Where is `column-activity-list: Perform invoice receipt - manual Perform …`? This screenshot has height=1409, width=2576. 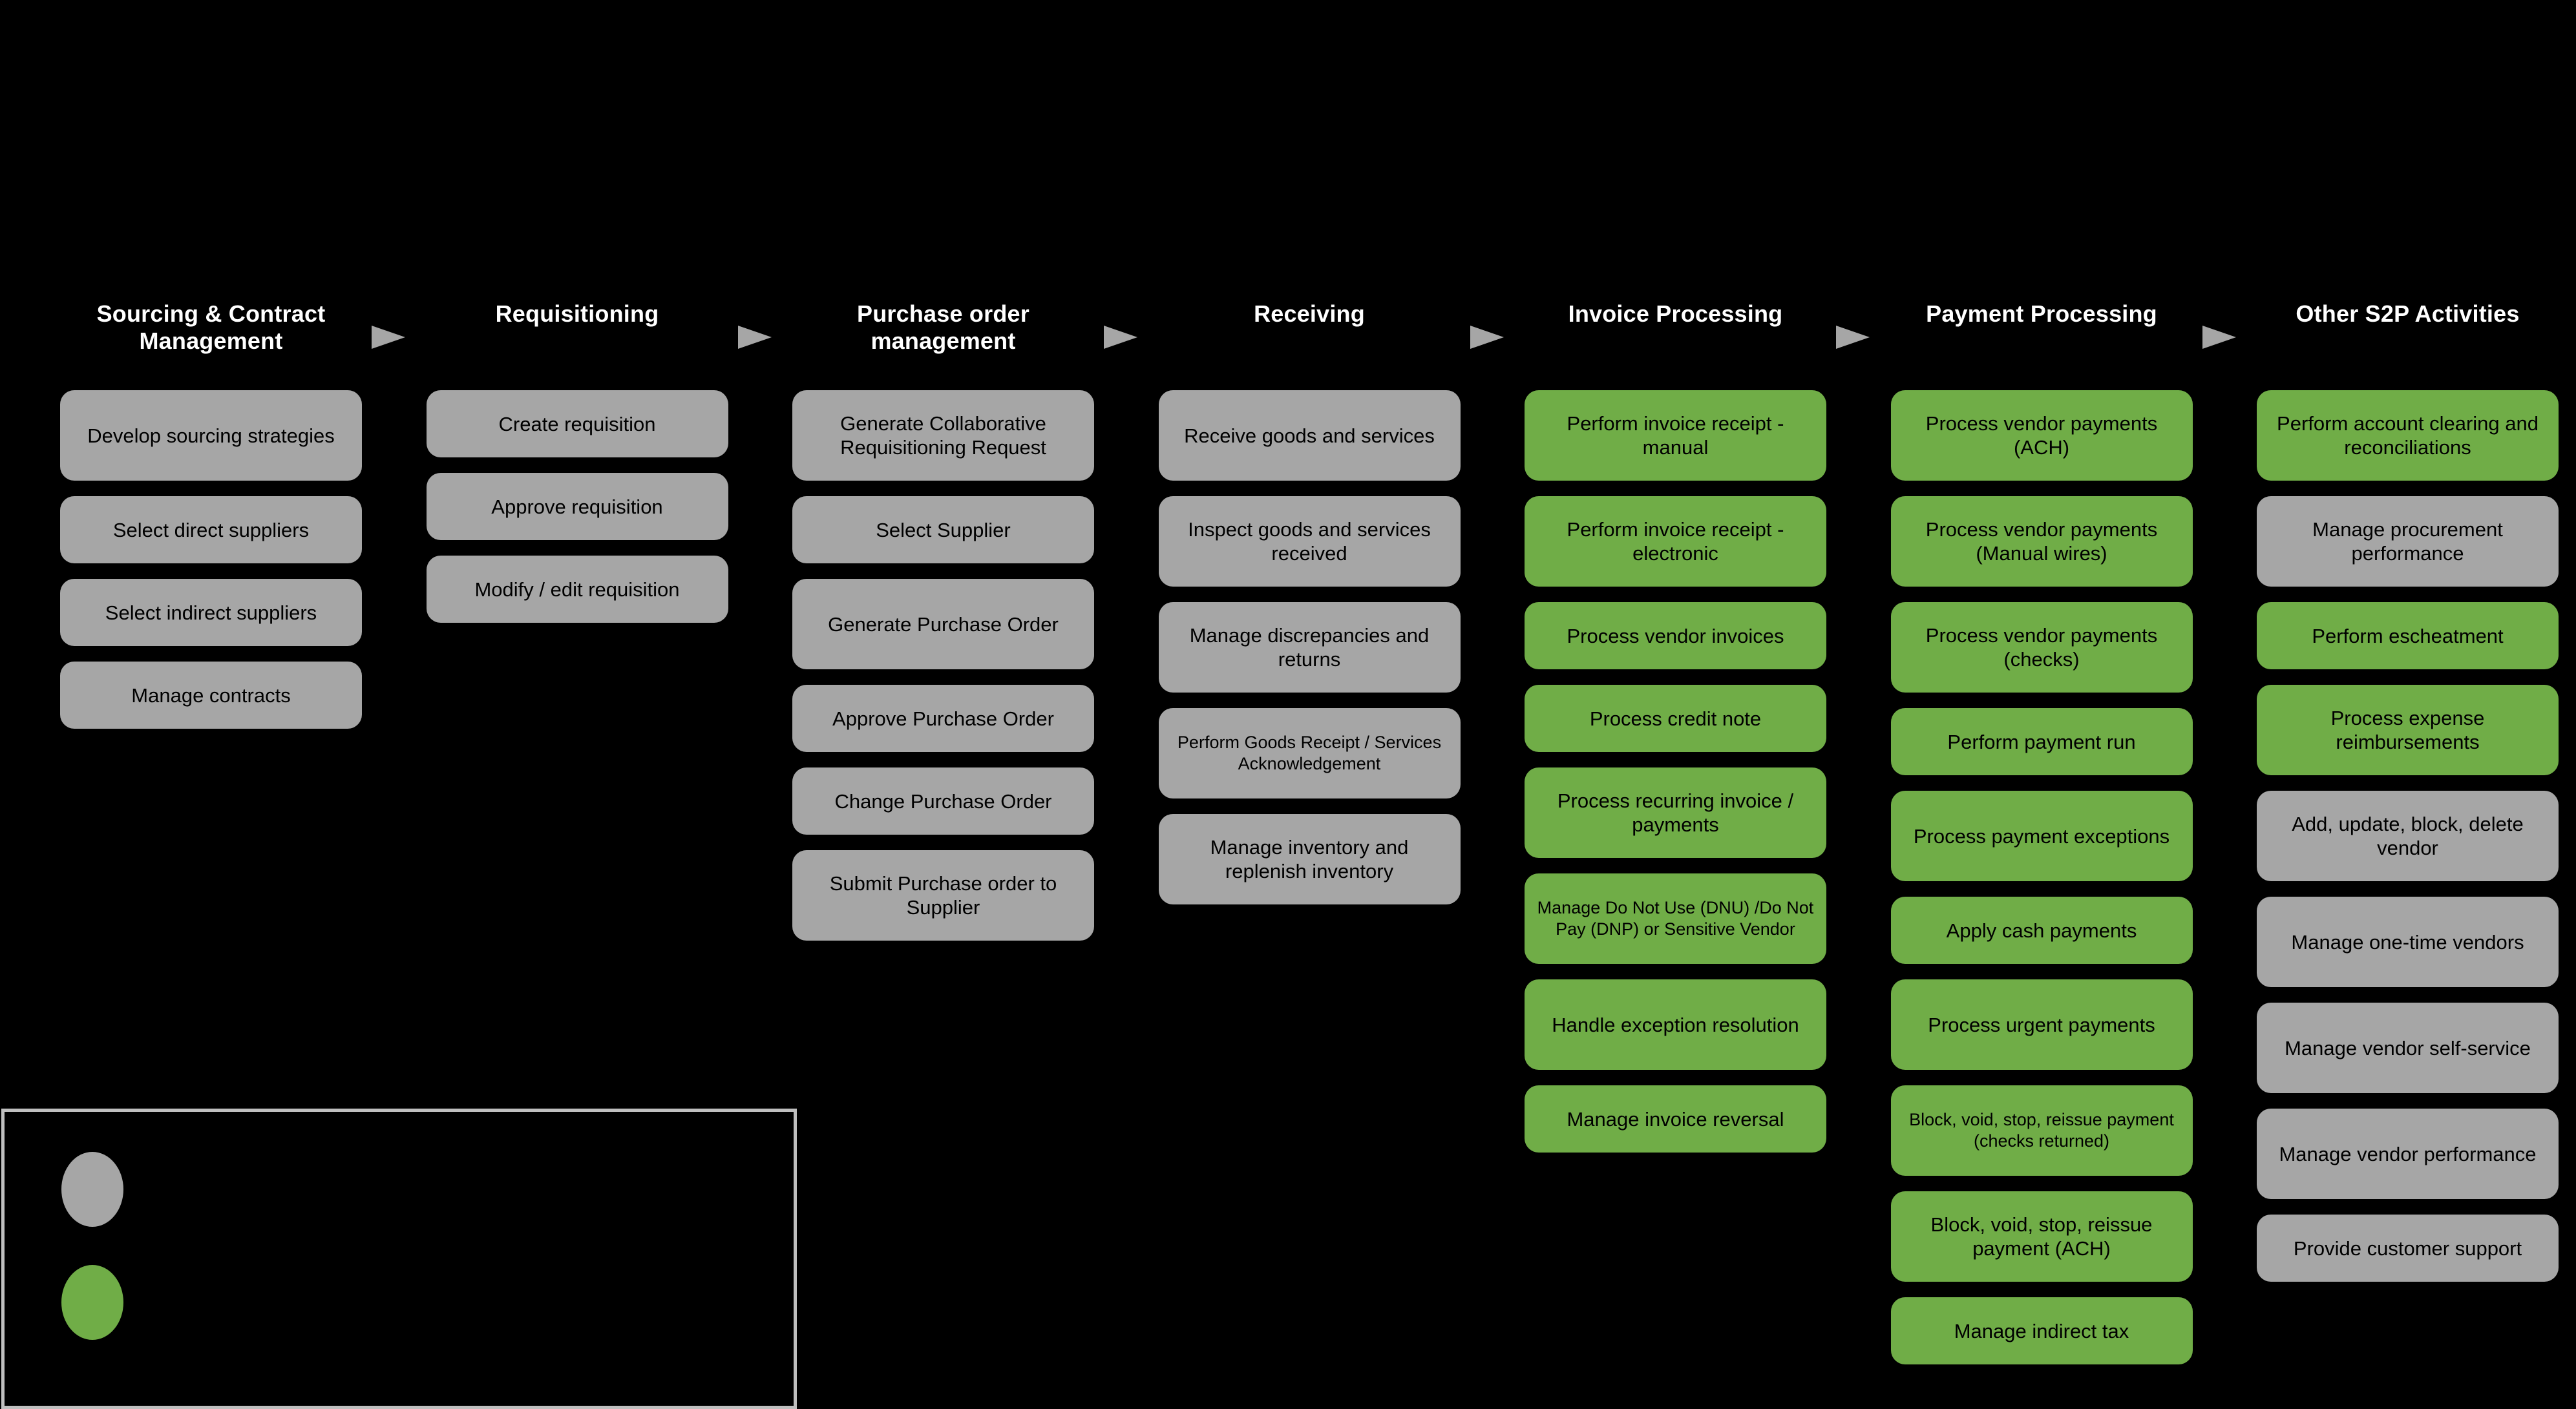
column-activity-list: Perform invoice receipt - manual Perform … is located at coordinates (1675, 779).